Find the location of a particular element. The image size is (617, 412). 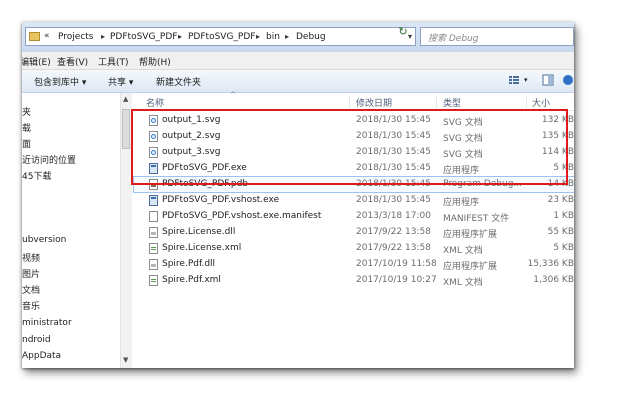

nav-item-appdata: AppData is located at coordinates (41, 356).